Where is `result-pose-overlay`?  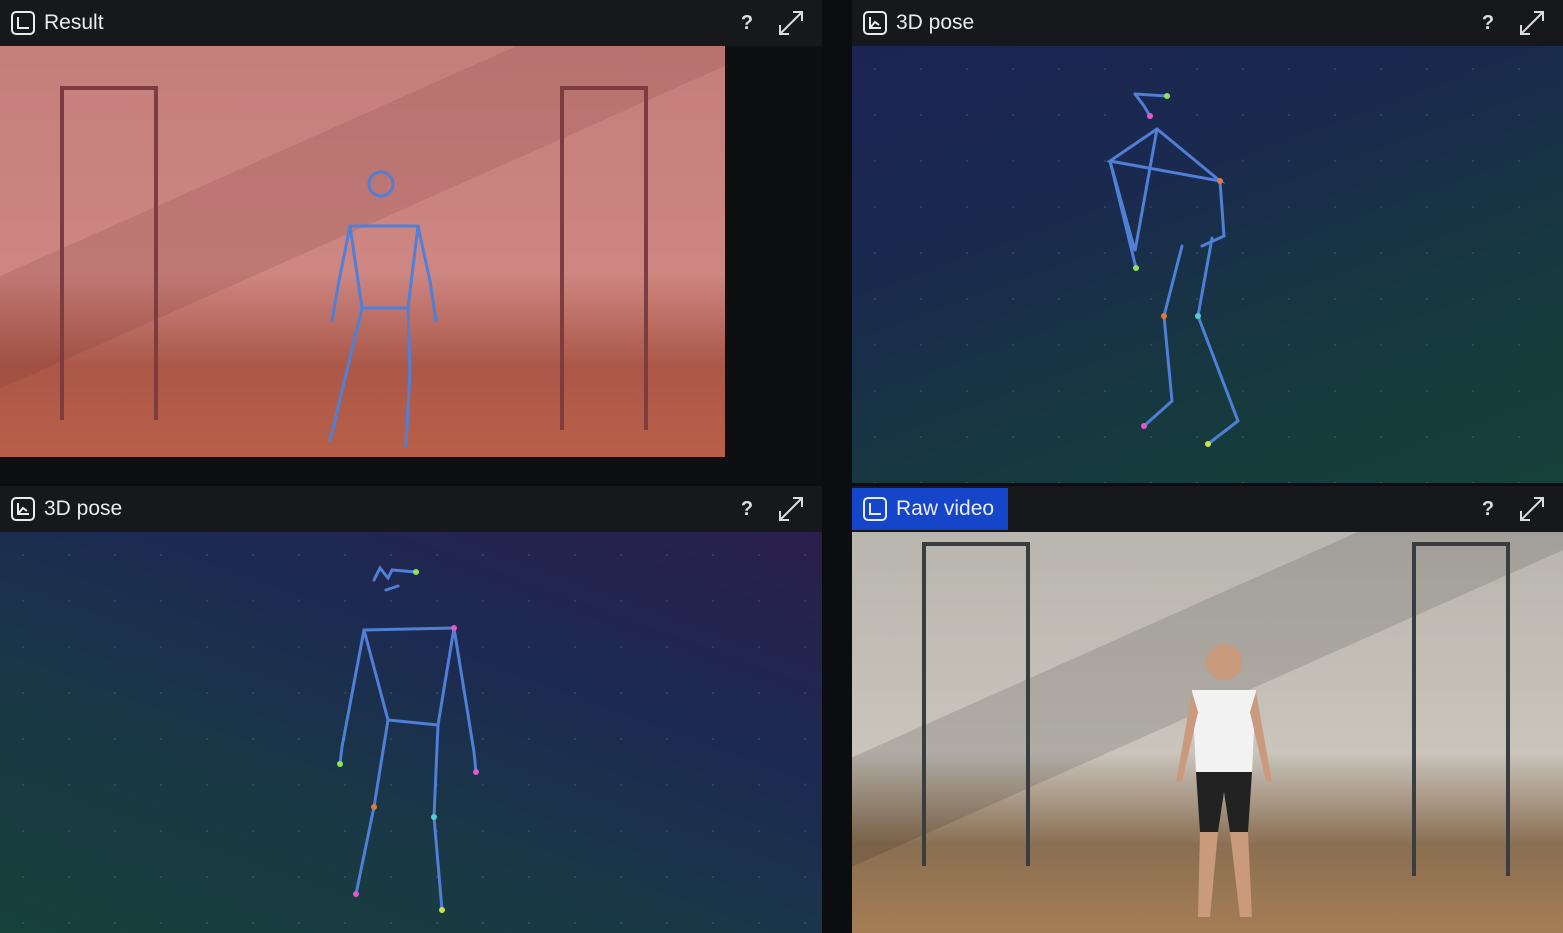 result-pose-overlay is located at coordinates (383, 309).